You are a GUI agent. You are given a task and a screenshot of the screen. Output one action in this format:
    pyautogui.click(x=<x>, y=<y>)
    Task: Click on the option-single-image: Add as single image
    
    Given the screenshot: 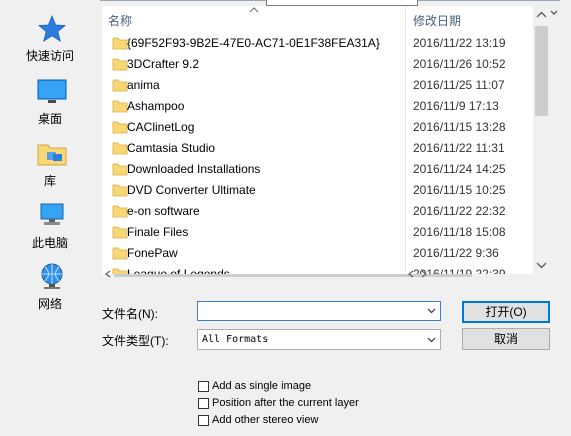 What is the action you would take?
    pyautogui.click(x=307, y=387)
    